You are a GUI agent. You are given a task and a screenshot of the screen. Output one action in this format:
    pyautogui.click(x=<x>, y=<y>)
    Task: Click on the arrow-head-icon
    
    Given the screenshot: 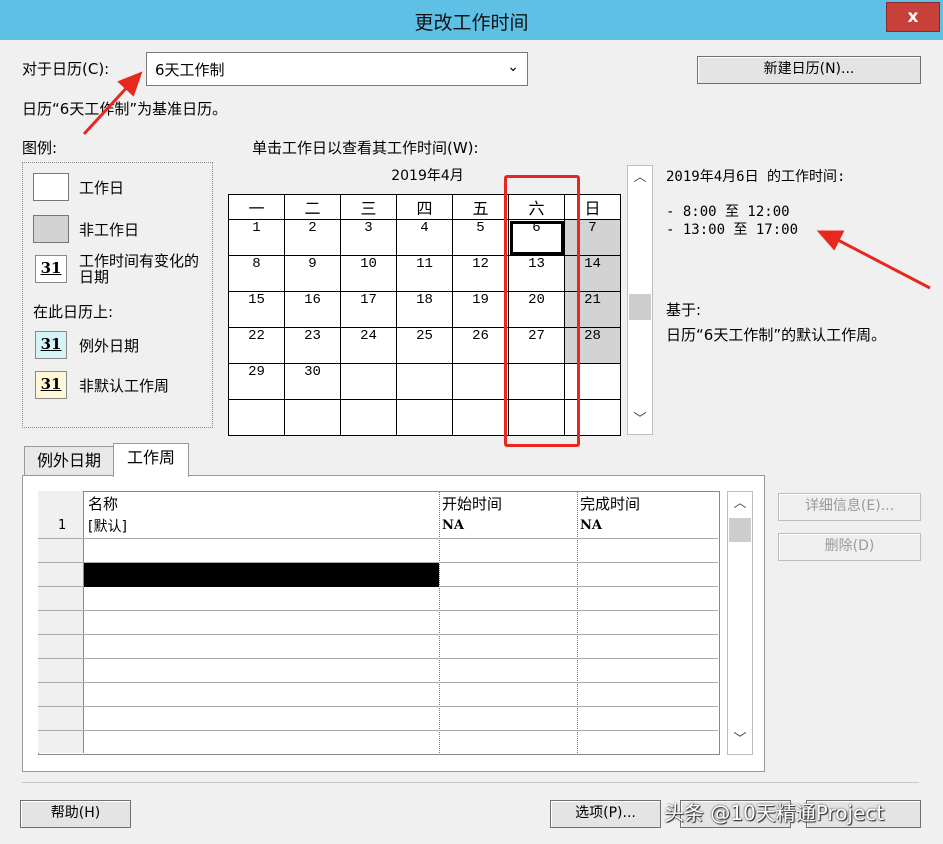 What is the action you would take?
    pyautogui.click(x=830, y=240)
    